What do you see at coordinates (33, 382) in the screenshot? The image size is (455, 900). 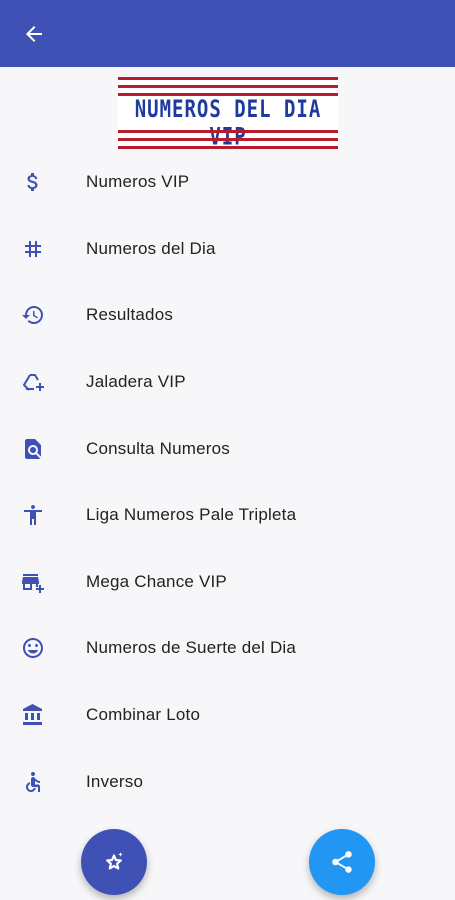 I see `recycle-add-icon` at bounding box center [33, 382].